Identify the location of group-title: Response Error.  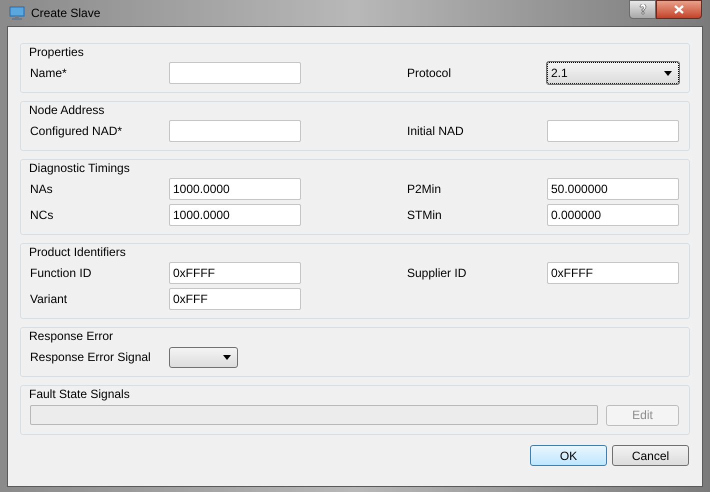
(71, 336).